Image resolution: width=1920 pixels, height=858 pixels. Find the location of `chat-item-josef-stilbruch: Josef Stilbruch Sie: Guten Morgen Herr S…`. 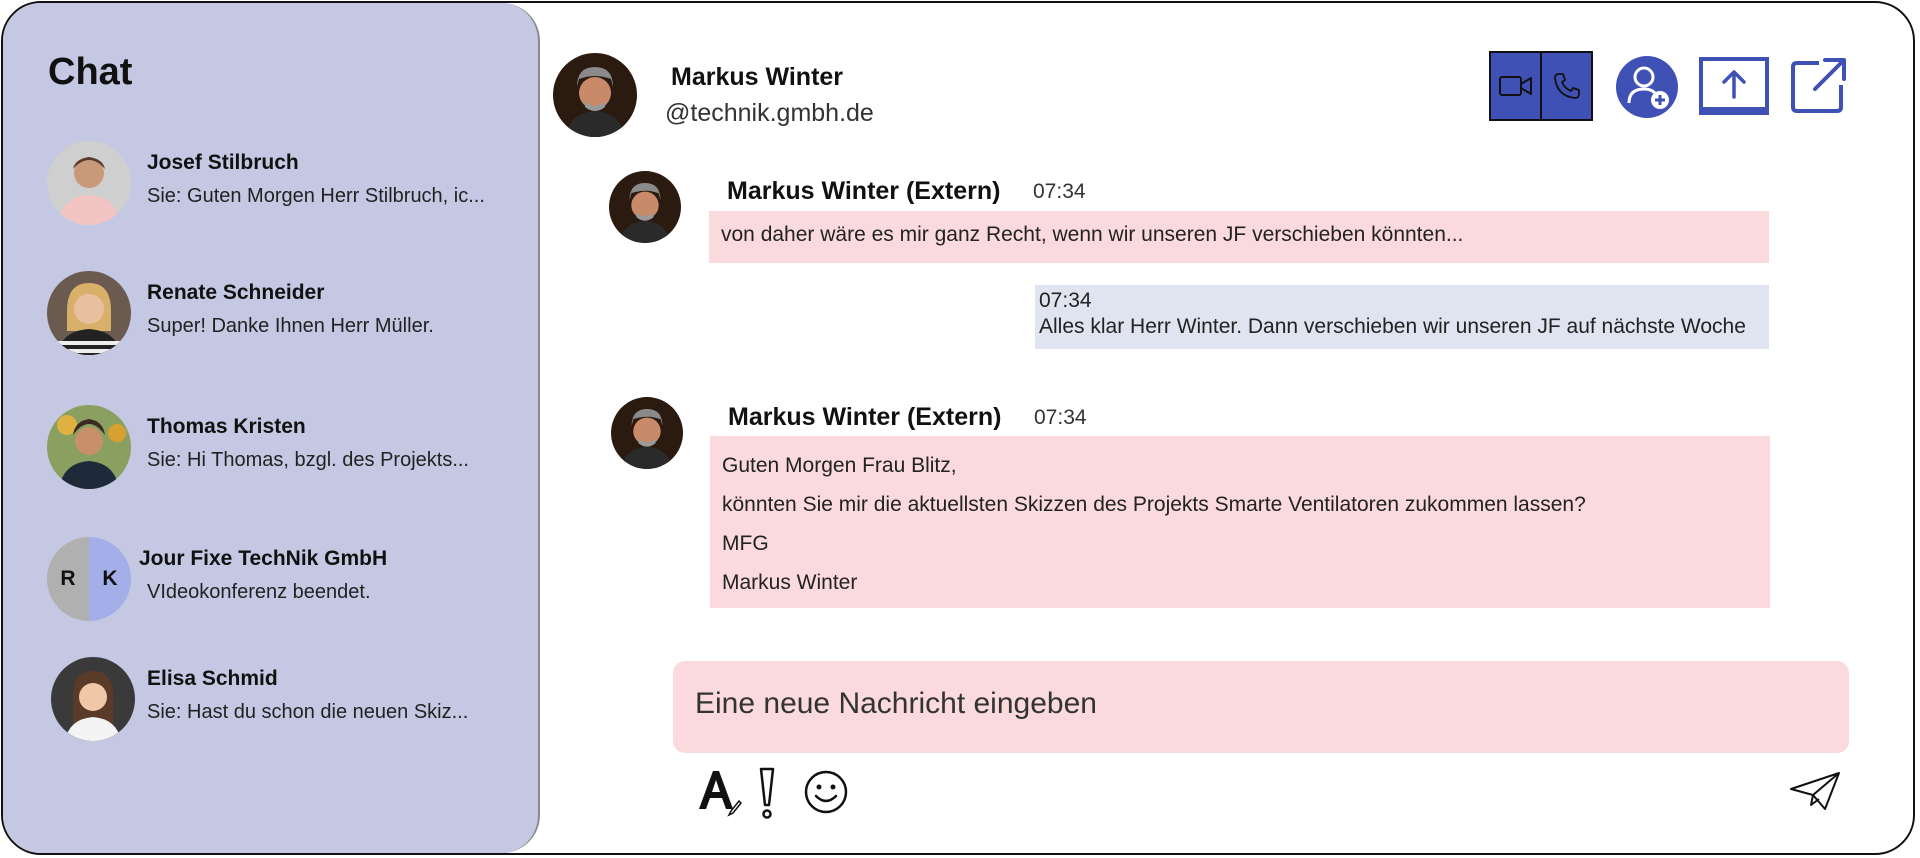

chat-item-josef-stilbruch: Josef Stilbruch Sie: Guten Morgen Herr S… is located at coordinates (282, 186).